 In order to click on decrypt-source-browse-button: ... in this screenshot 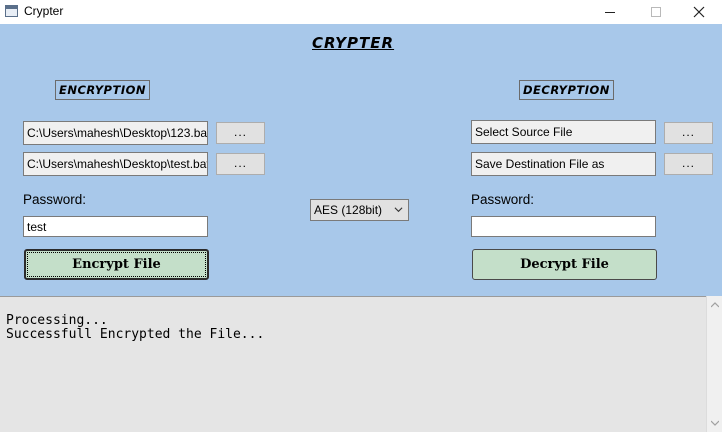, I will do `click(688, 133)`.